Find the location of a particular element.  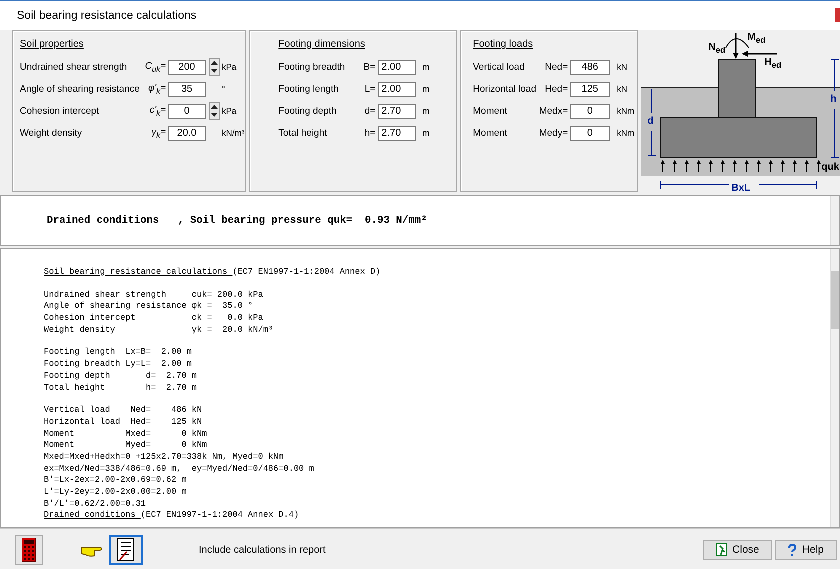

diagram-label: H$_{ed}$ is located at coordinates (773, 63).